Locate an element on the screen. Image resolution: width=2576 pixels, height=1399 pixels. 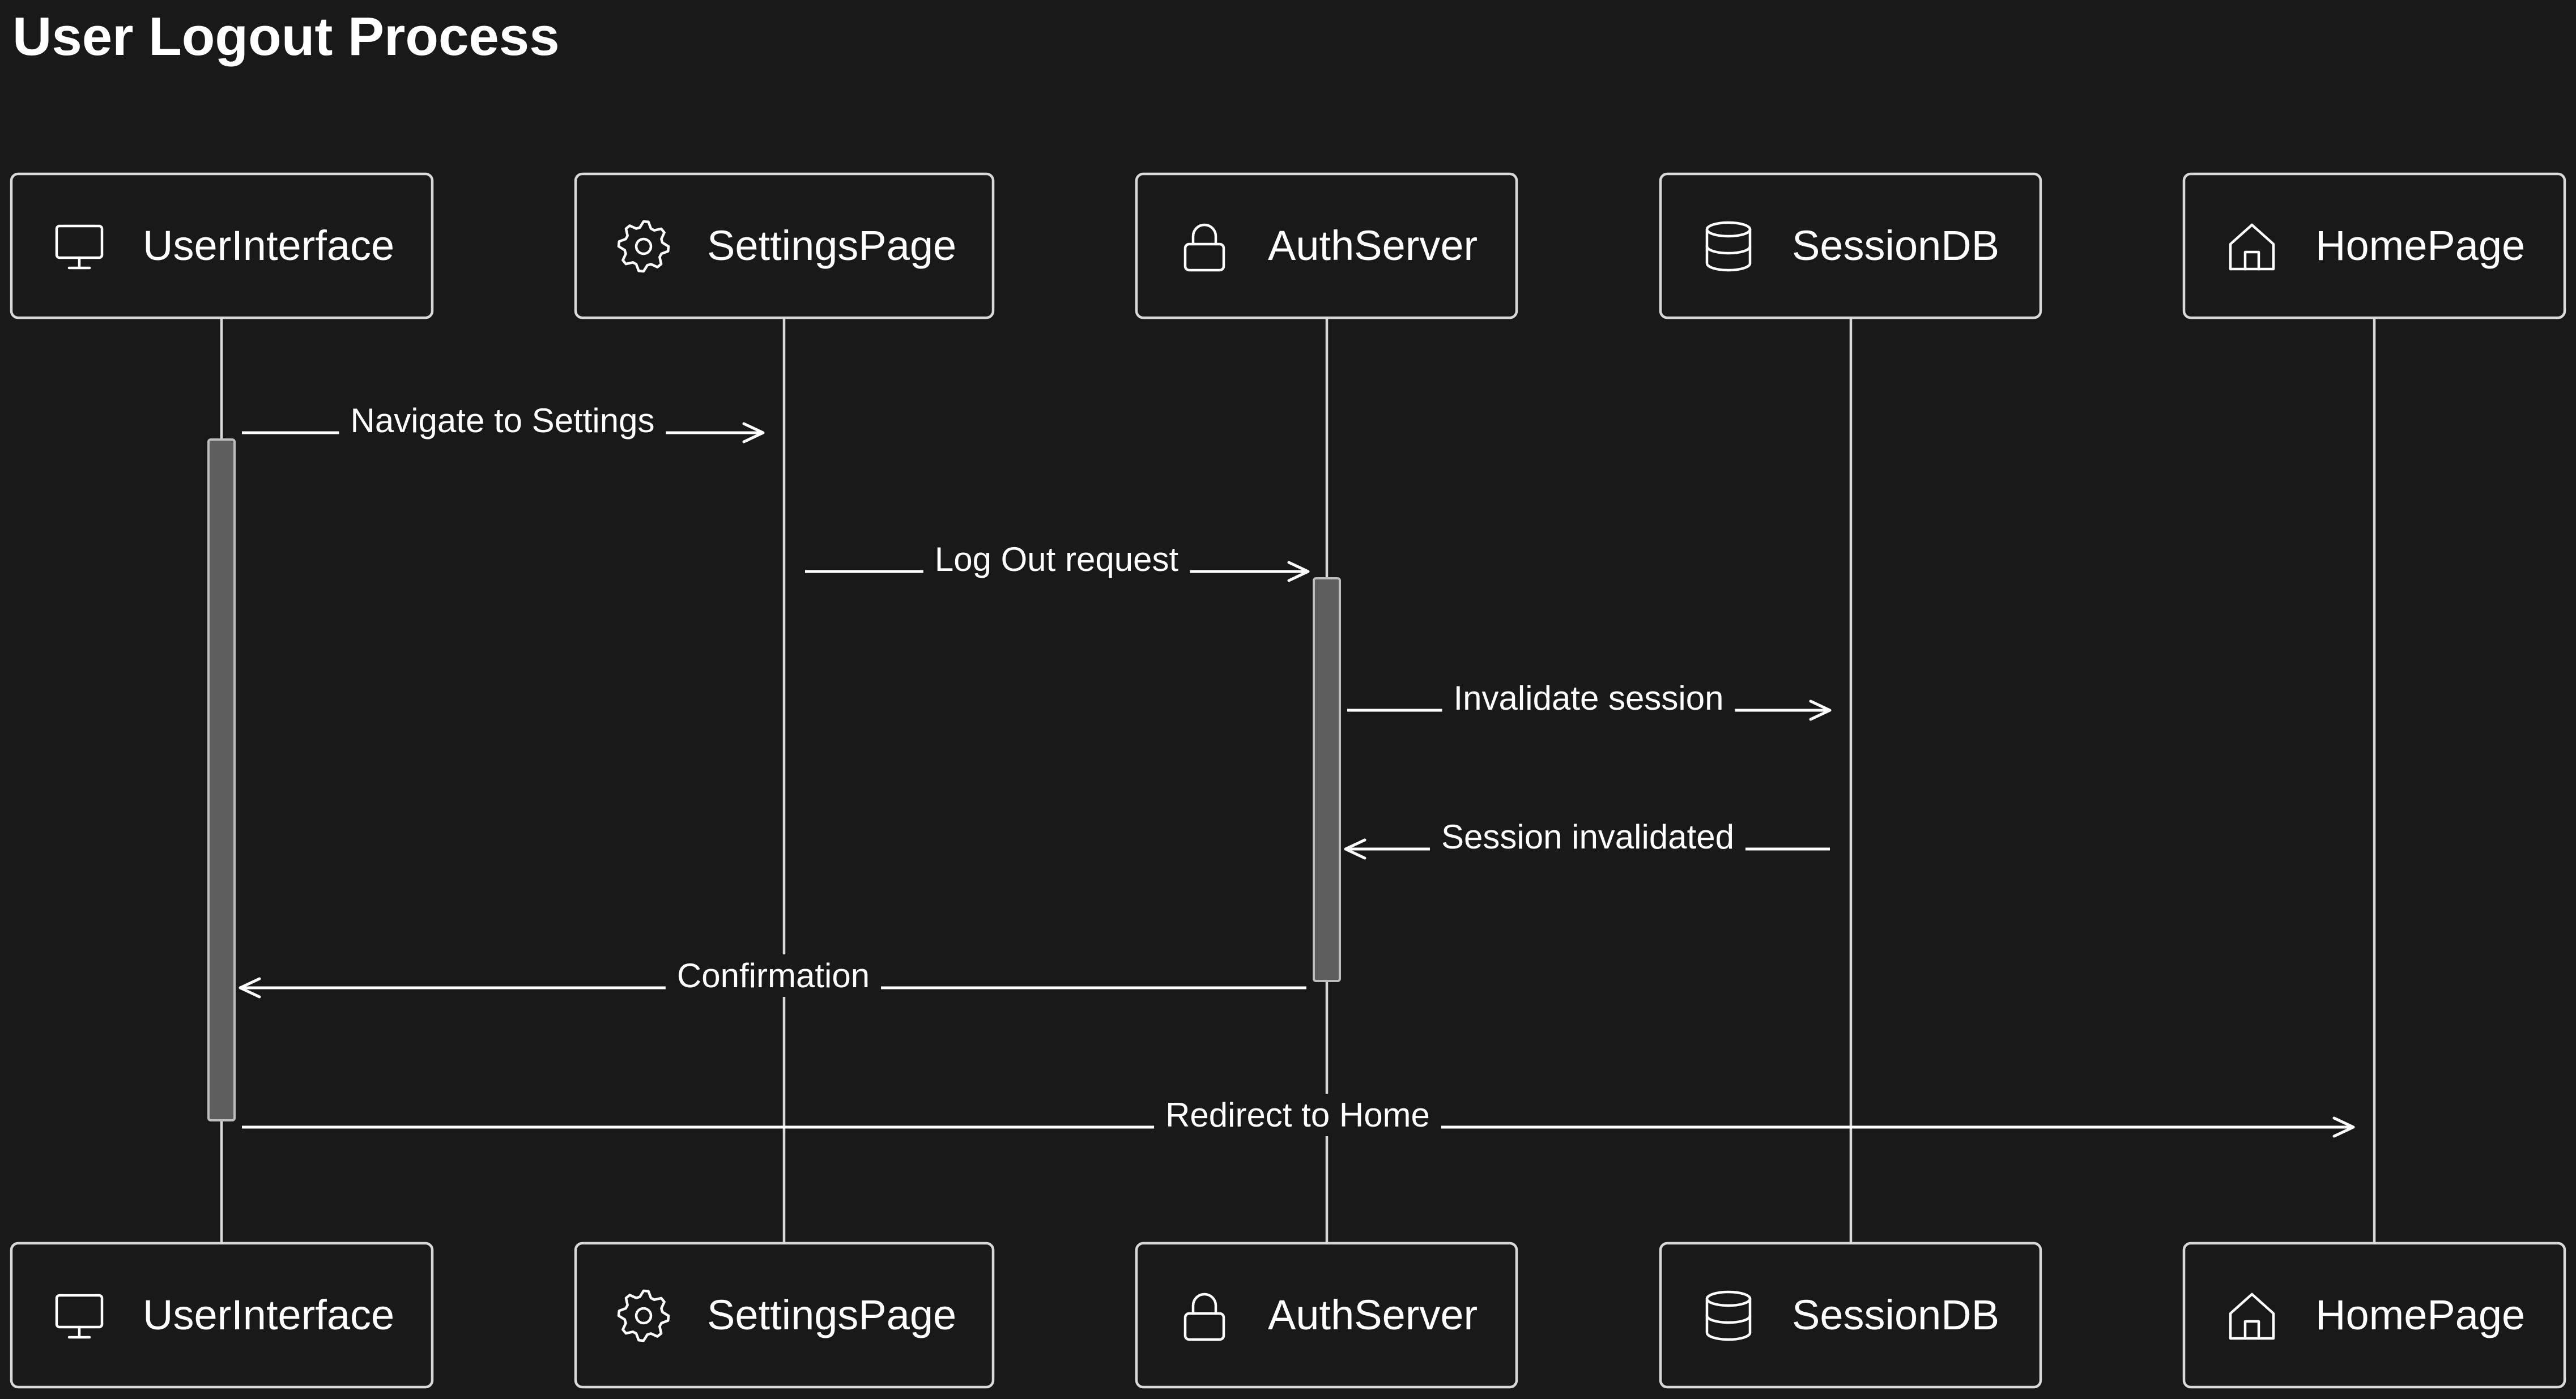
participant-home-bottom: HomePage is located at coordinates (2374, 1316).